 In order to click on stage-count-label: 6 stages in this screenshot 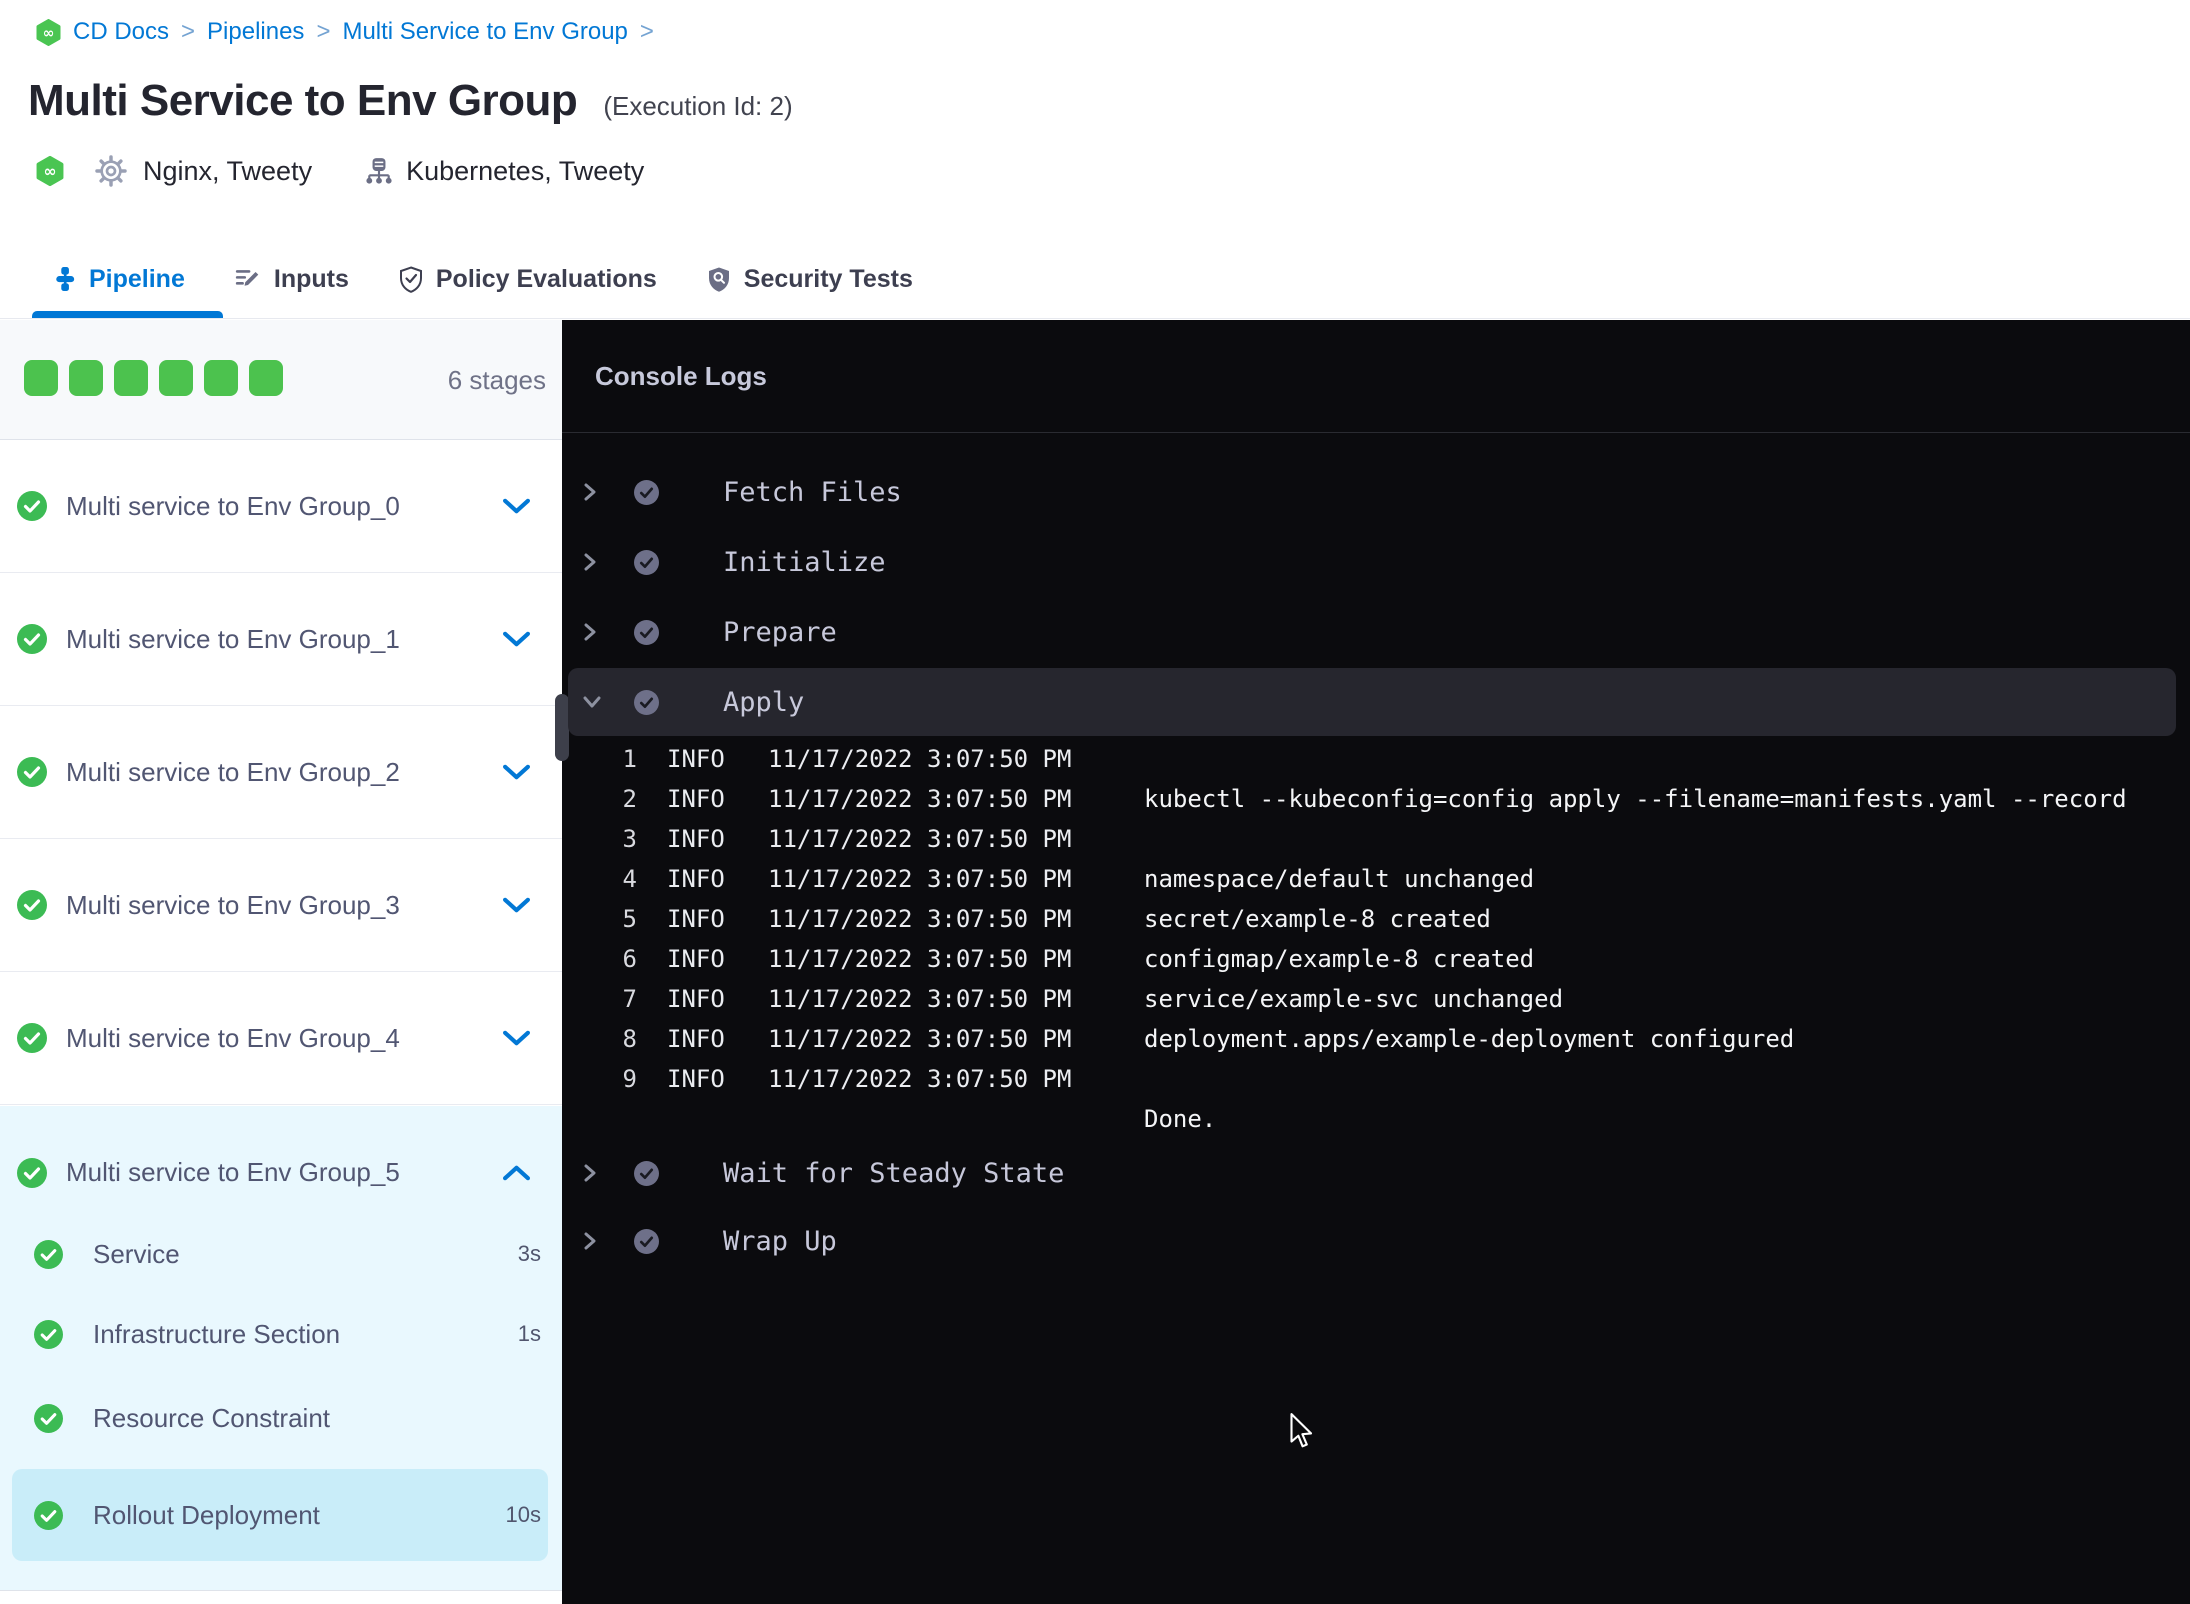, I will do `click(496, 379)`.